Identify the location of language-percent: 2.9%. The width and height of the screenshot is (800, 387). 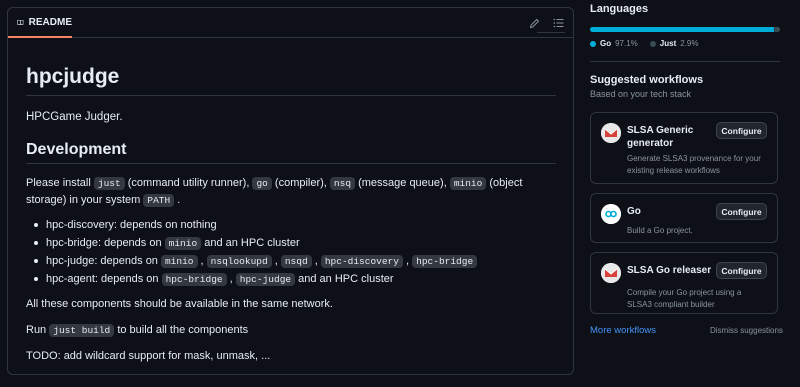
(689, 43).